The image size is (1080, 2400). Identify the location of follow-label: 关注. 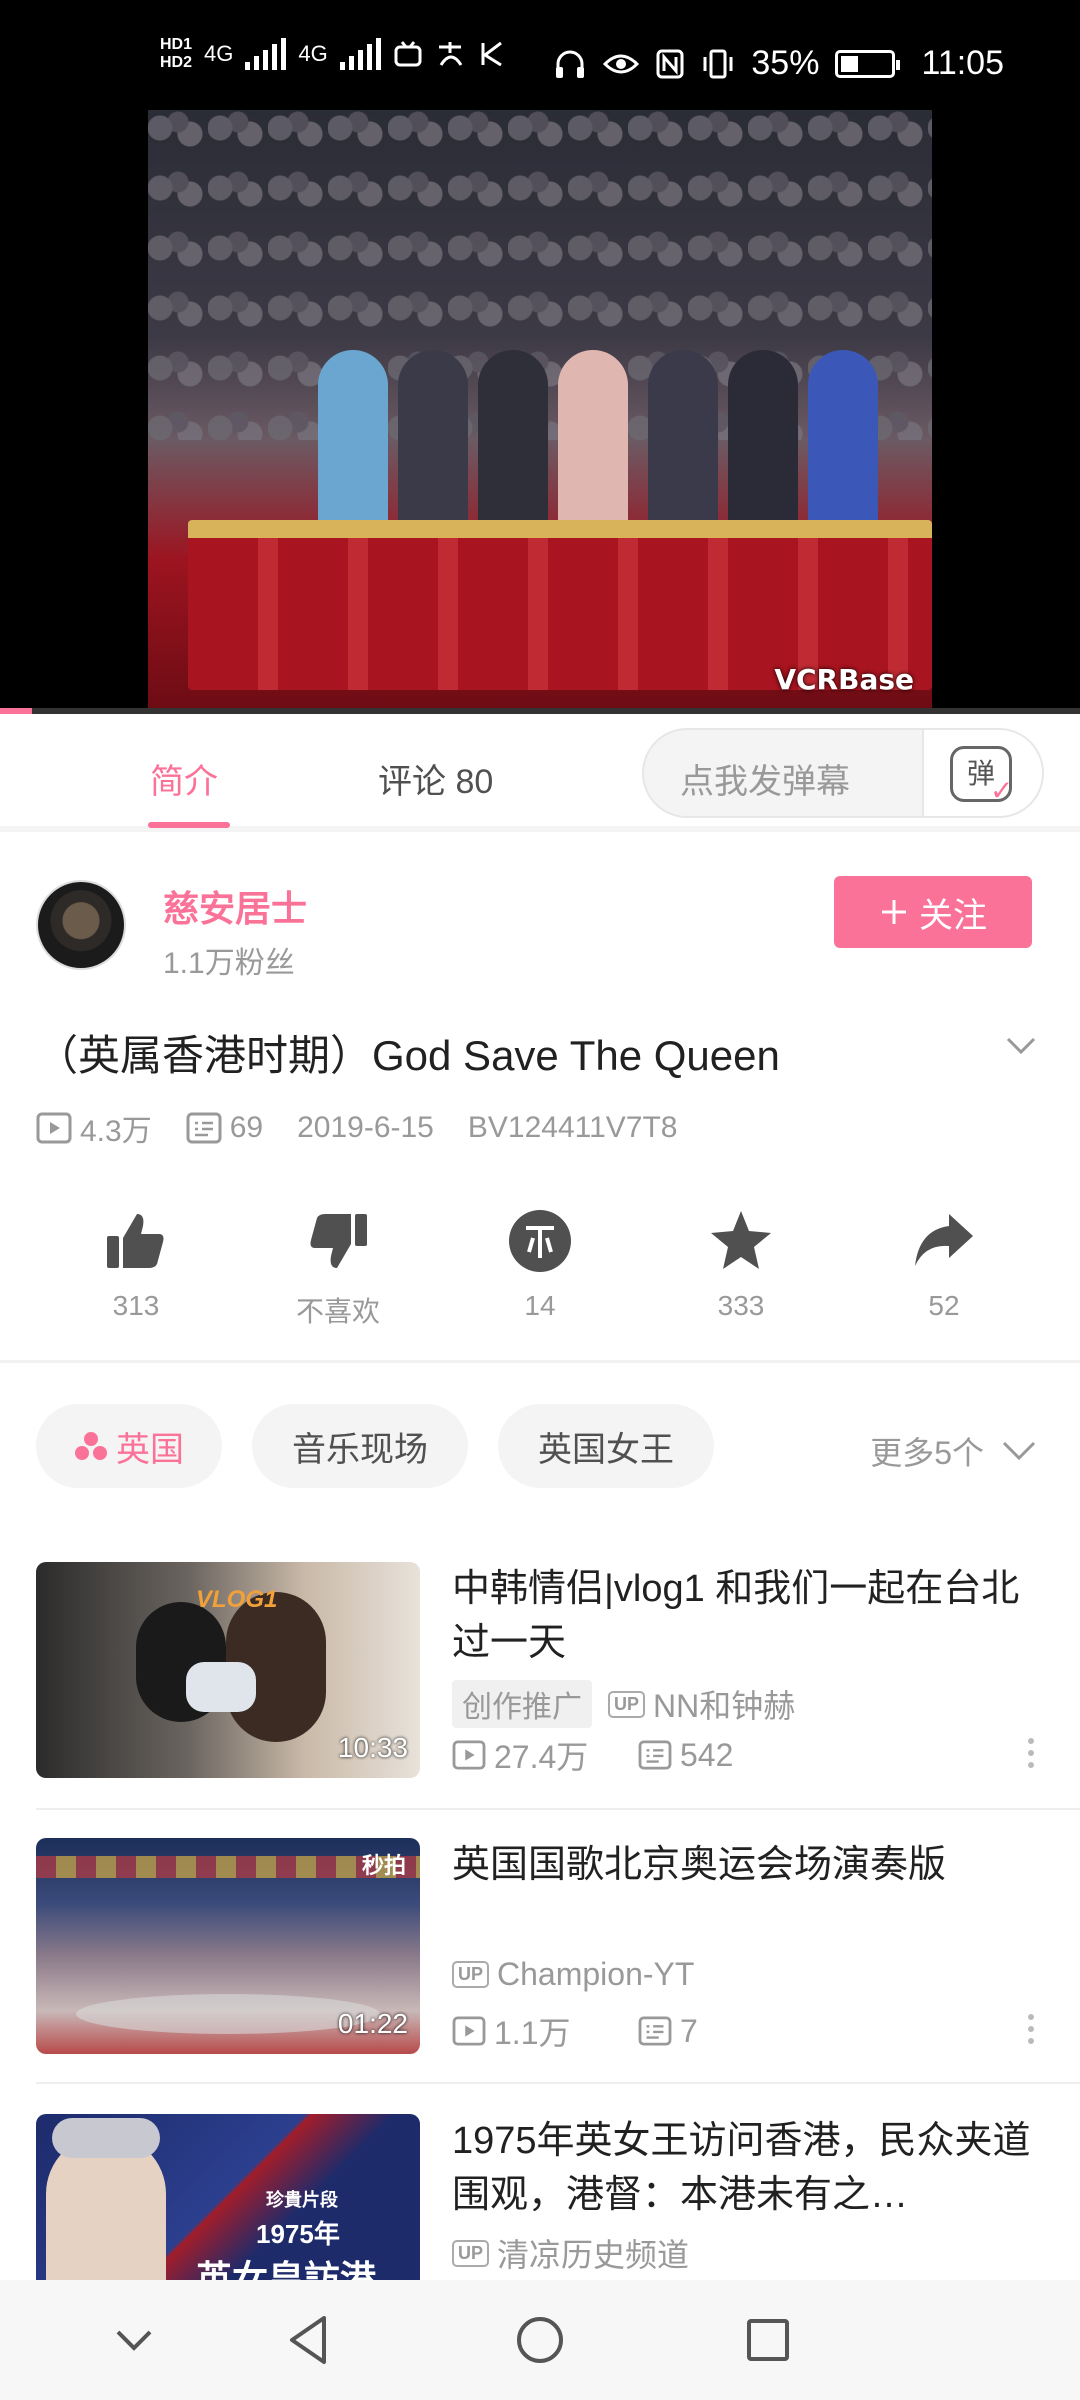
(953, 915).